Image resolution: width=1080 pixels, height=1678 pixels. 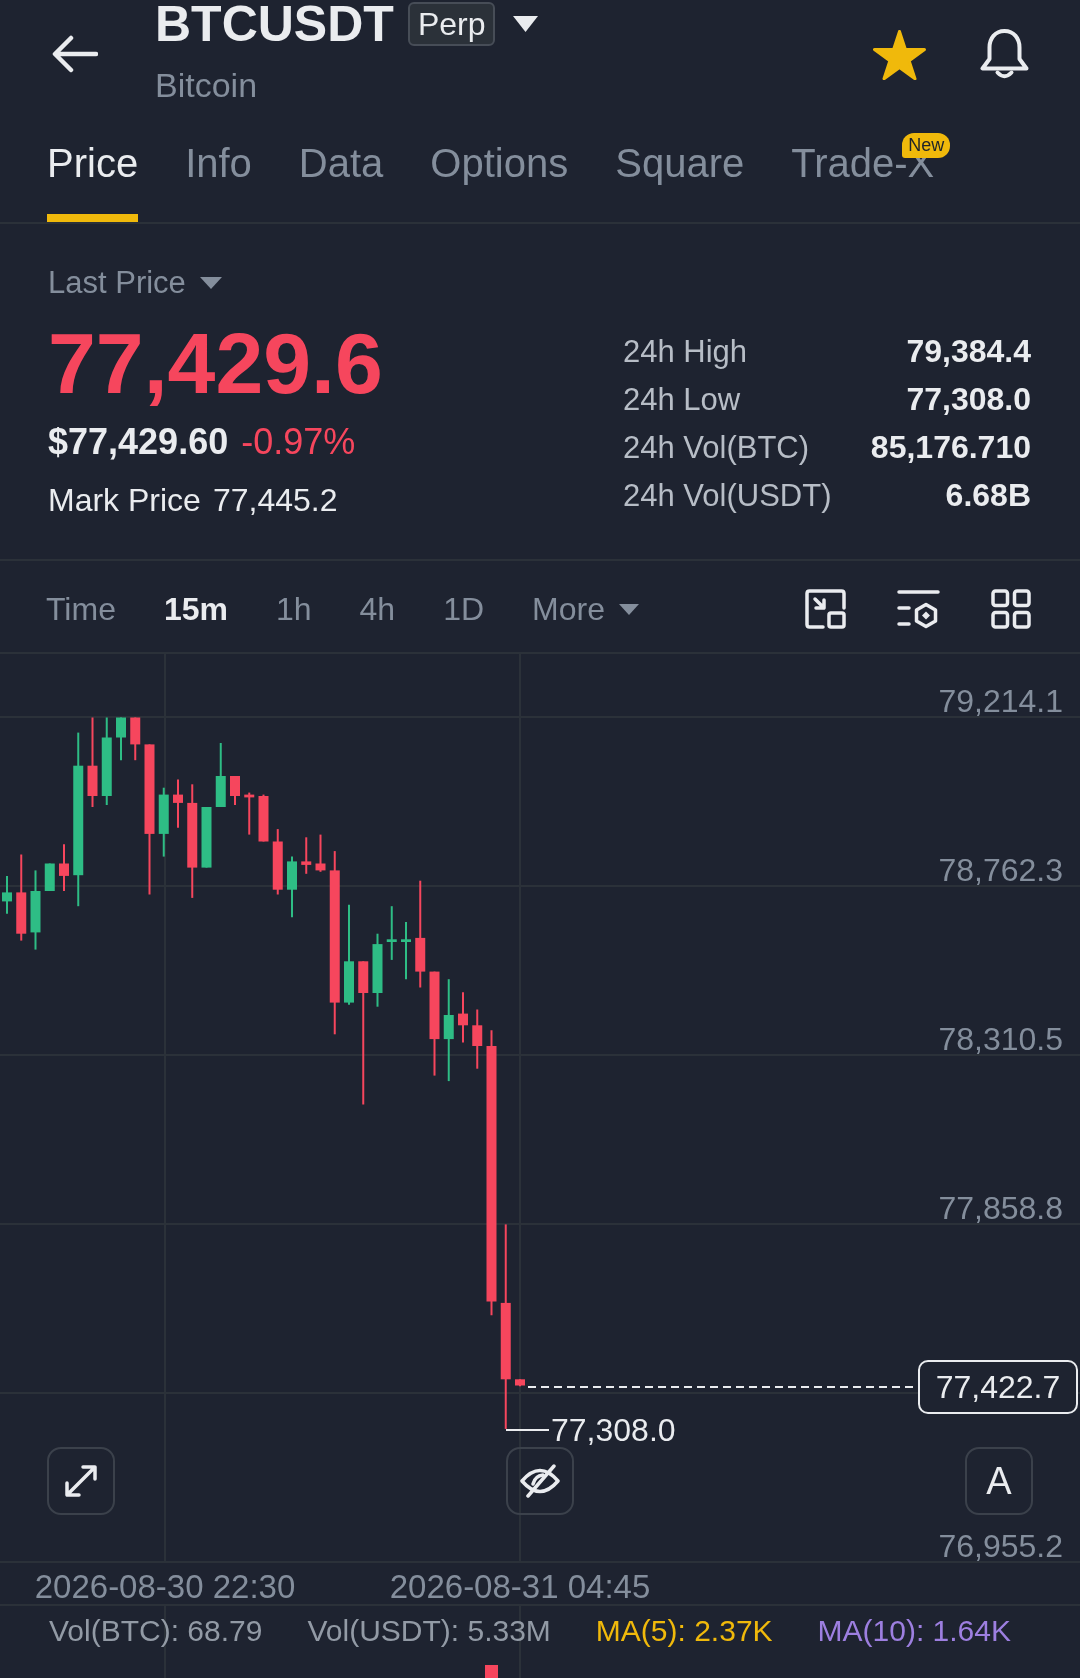 I want to click on price-axis-label: 77,858.8, so click(x=1000, y=1208).